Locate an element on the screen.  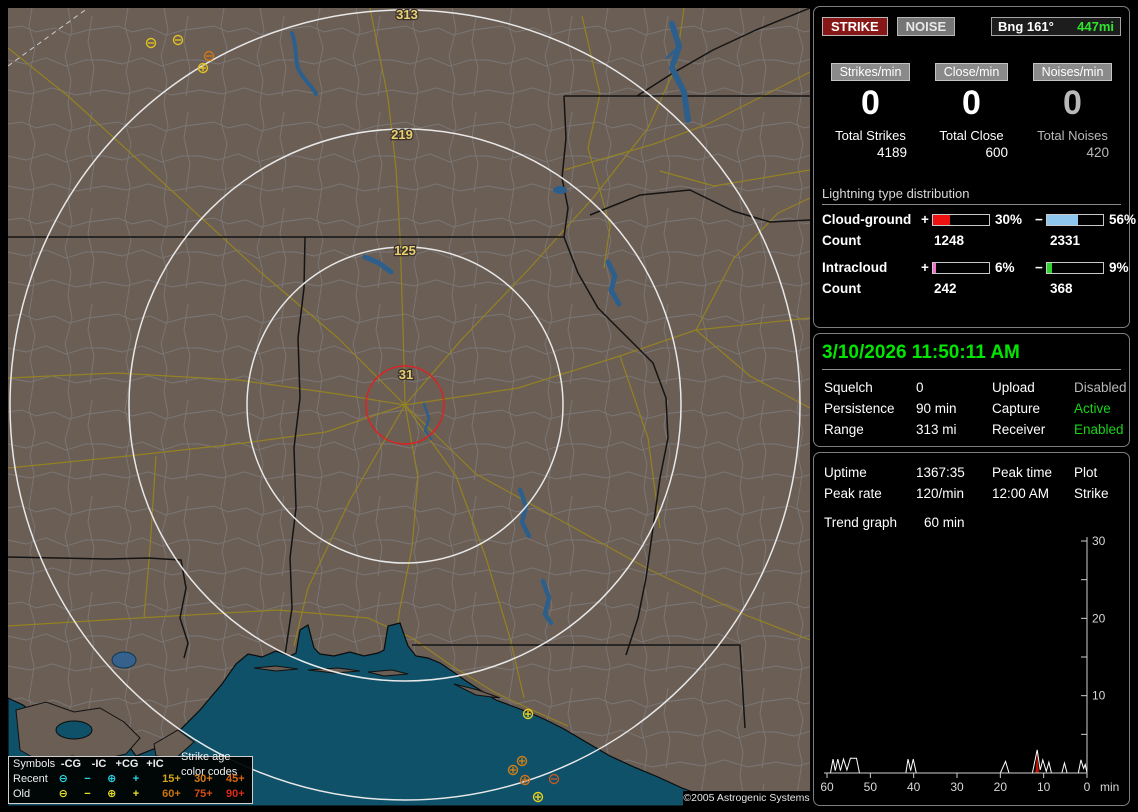
uptime-value: 1367:35 is located at coordinates (940, 472).